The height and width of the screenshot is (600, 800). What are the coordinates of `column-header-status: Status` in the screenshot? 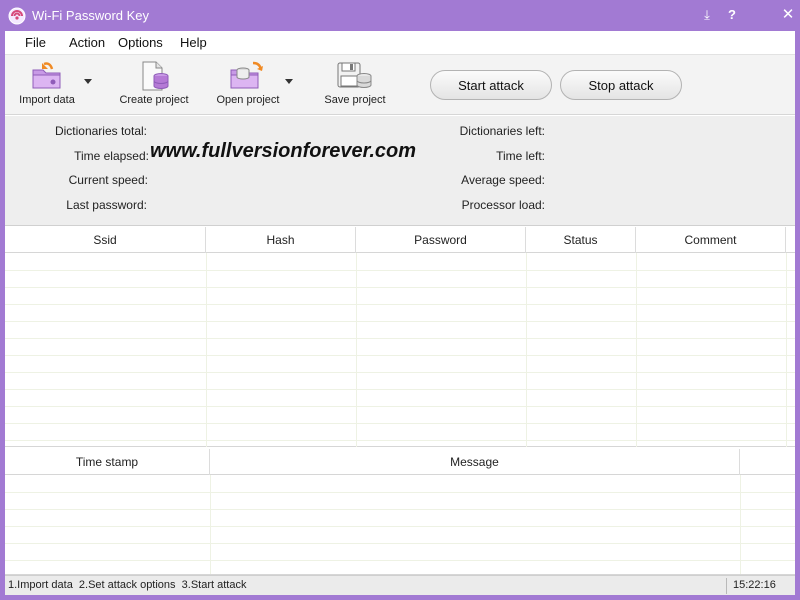 It's located at (581, 240).